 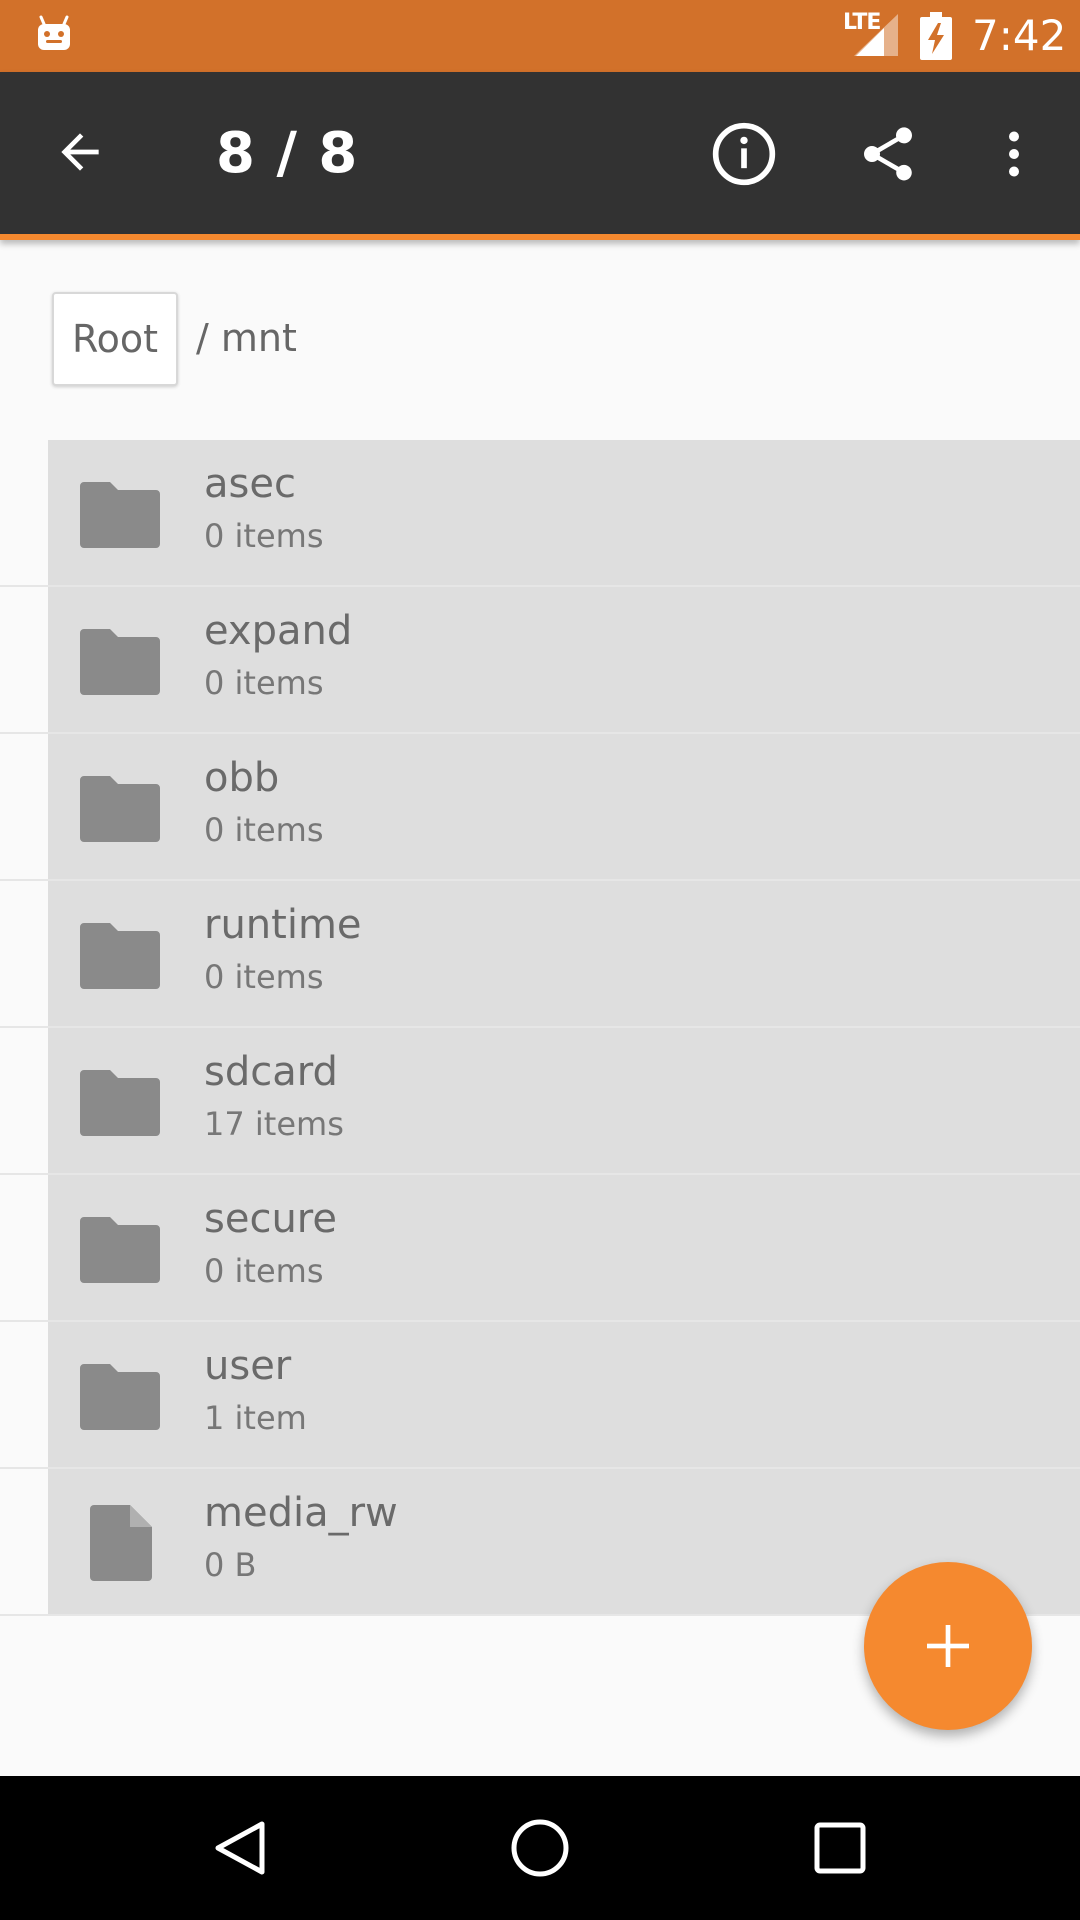 I want to click on file-name: user, so click(x=248, y=1366).